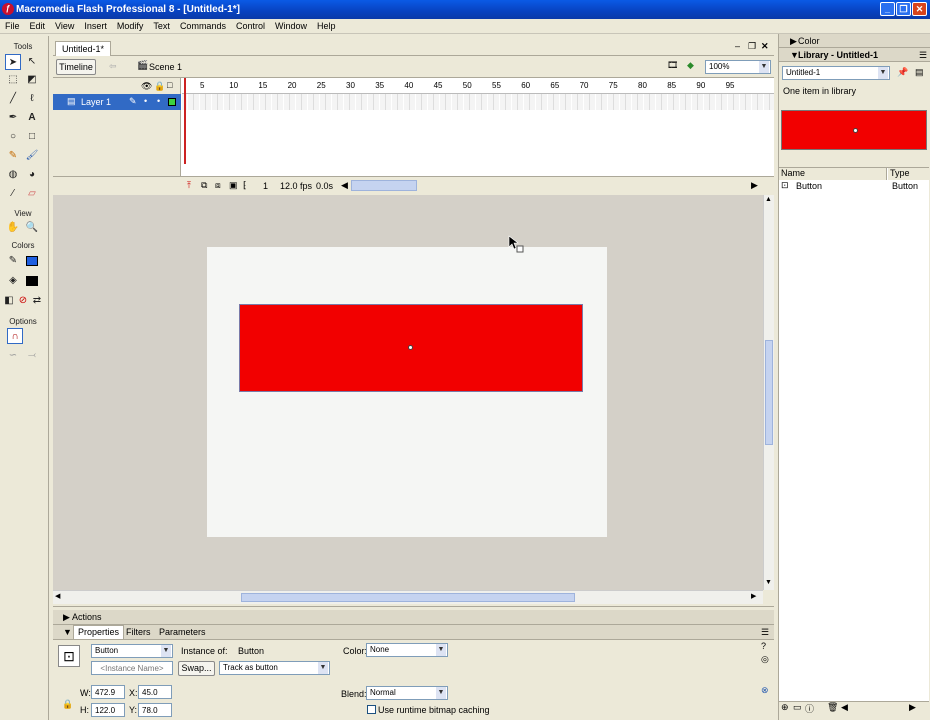  I want to click on stage-vscroll-thumb, so click(769, 392).